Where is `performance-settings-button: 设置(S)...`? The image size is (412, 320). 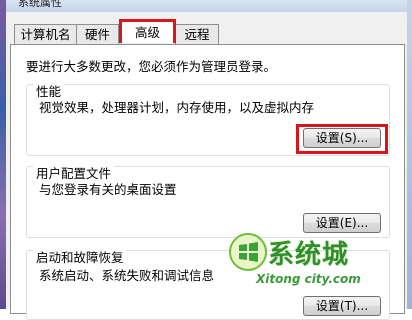 performance-settings-button: 设置(S)... is located at coordinates (342, 138).